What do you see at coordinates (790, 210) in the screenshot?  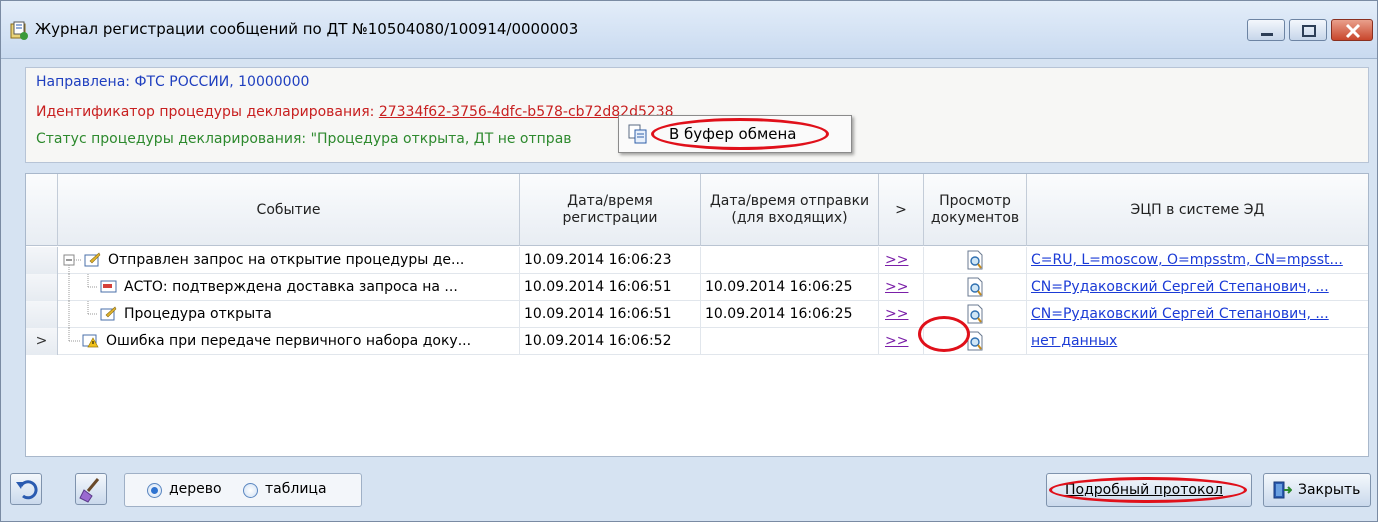 I see `col-send-date: Дата/время отправки (для входящих)` at bounding box center [790, 210].